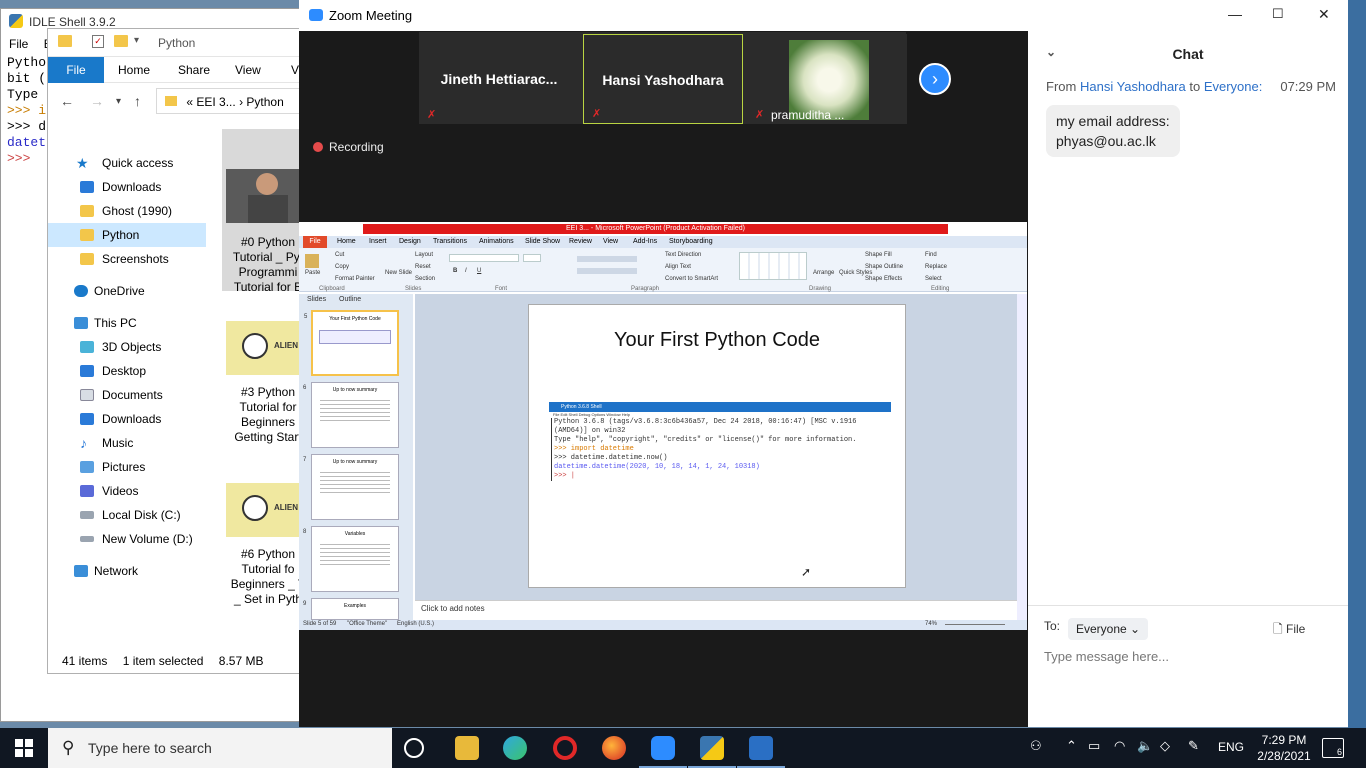 This screenshot has width=1366, height=768. Describe the element at coordinates (1133, 86) in the screenshot. I see `sender-name: Hansi Yashodhara` at that location.